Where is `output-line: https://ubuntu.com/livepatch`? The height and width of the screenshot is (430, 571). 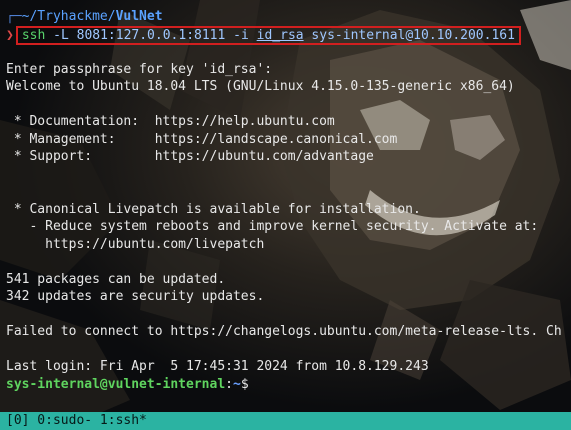
output-line: https://ubuntu.com/livepatch is located at coordinates (135, 244).